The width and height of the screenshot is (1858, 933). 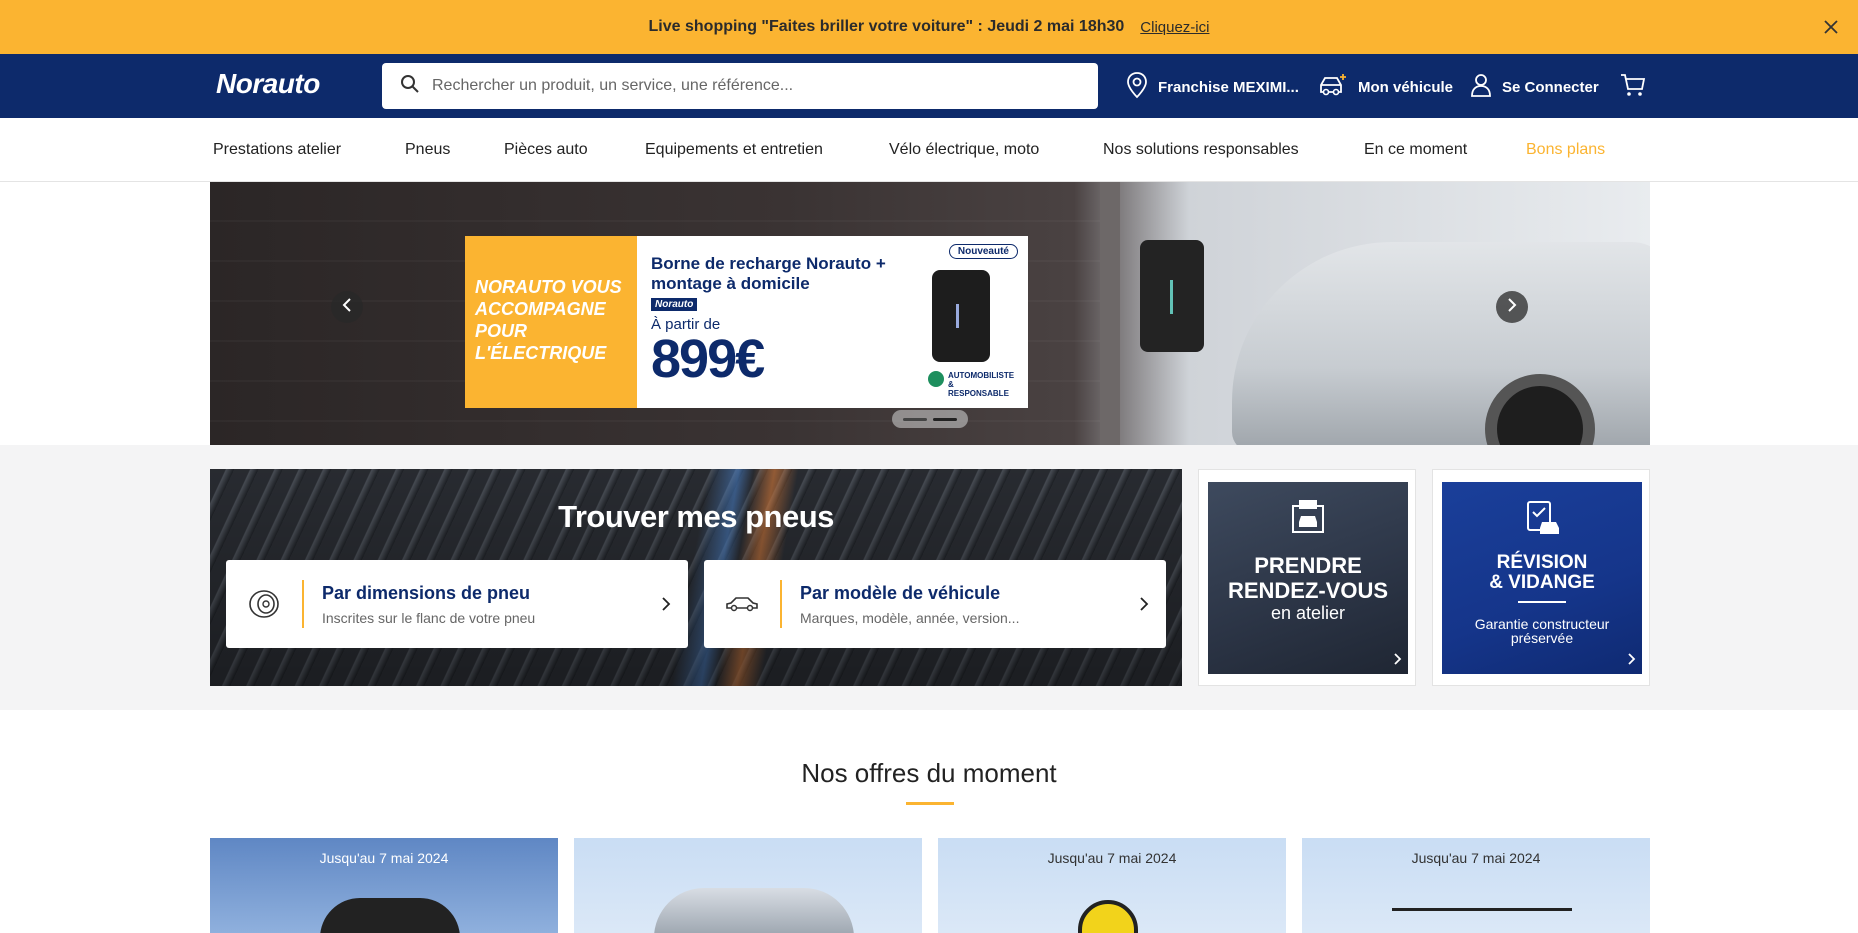 I want to click on carousel-next-button, so click(x=1512, y=307).